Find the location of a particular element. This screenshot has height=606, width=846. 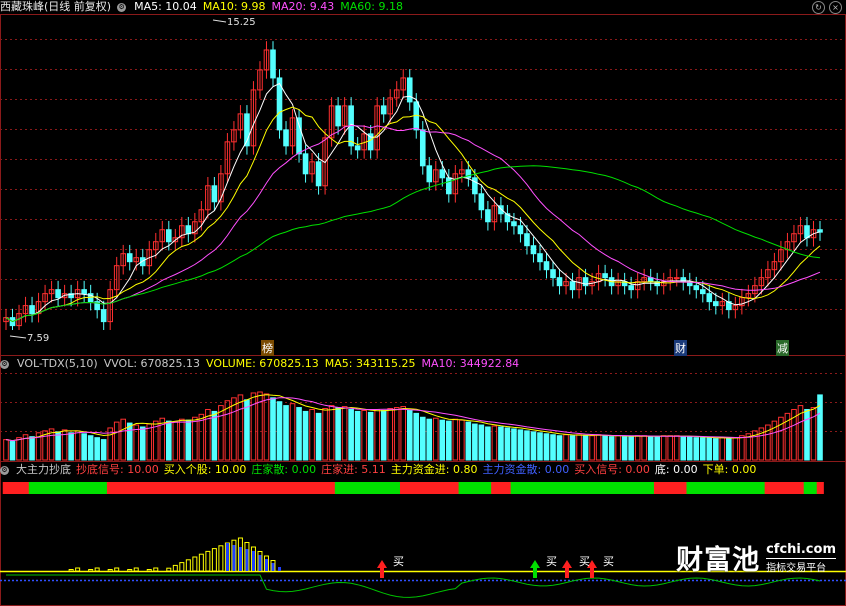

vol-indicator-name: VOL-TDX(5,10) is located at coordinates (57, 364).